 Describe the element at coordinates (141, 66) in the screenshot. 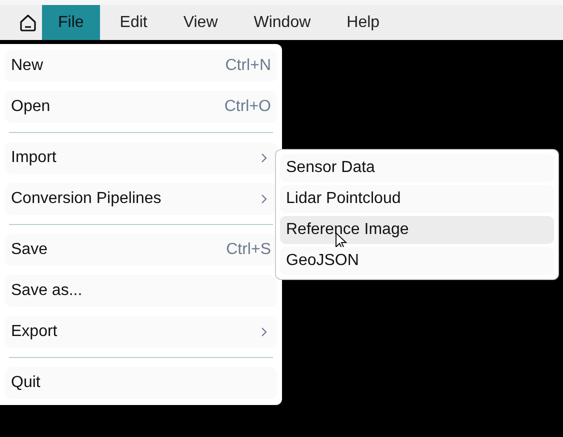

I see `menu-item: New Ctrl+N` at that location.